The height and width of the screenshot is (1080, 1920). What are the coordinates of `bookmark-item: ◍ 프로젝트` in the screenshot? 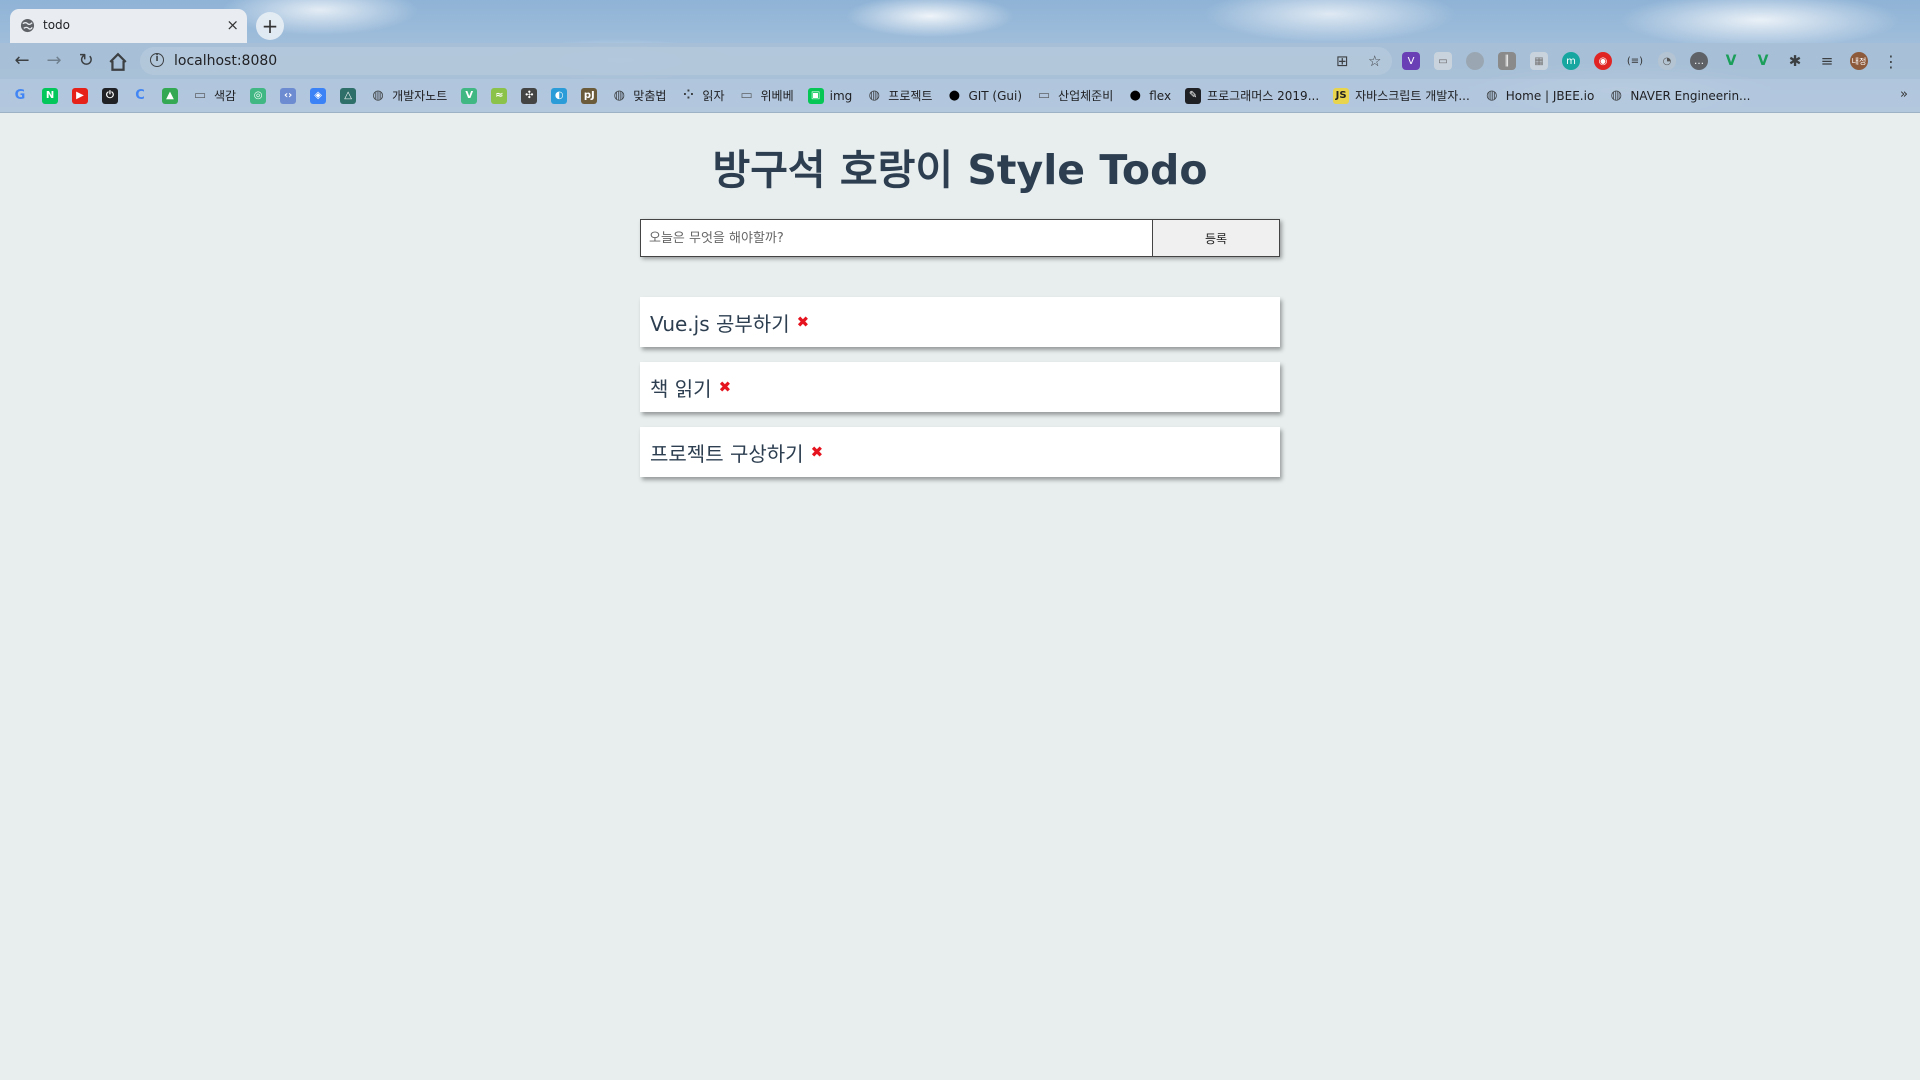 It's located at (899, 95).